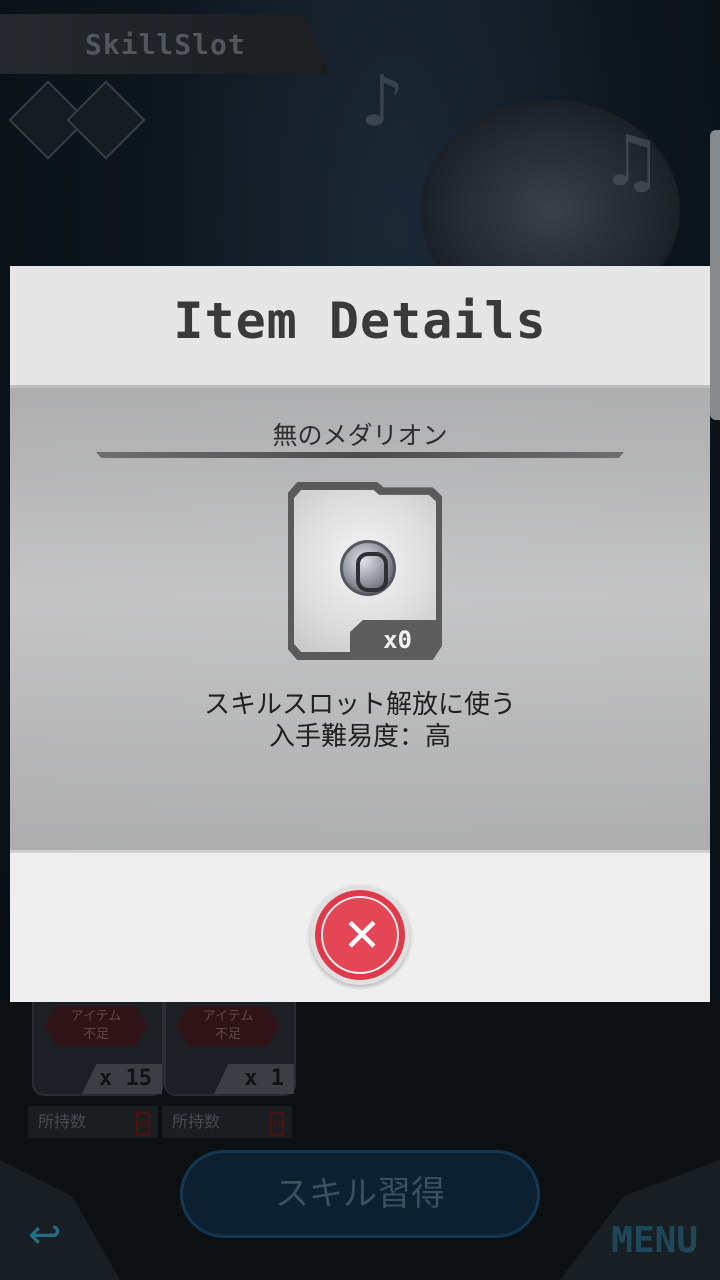 The width and height of the screenshot is (720, 1280). I want to click on dialog-header: Item Details, so click(360, 327).